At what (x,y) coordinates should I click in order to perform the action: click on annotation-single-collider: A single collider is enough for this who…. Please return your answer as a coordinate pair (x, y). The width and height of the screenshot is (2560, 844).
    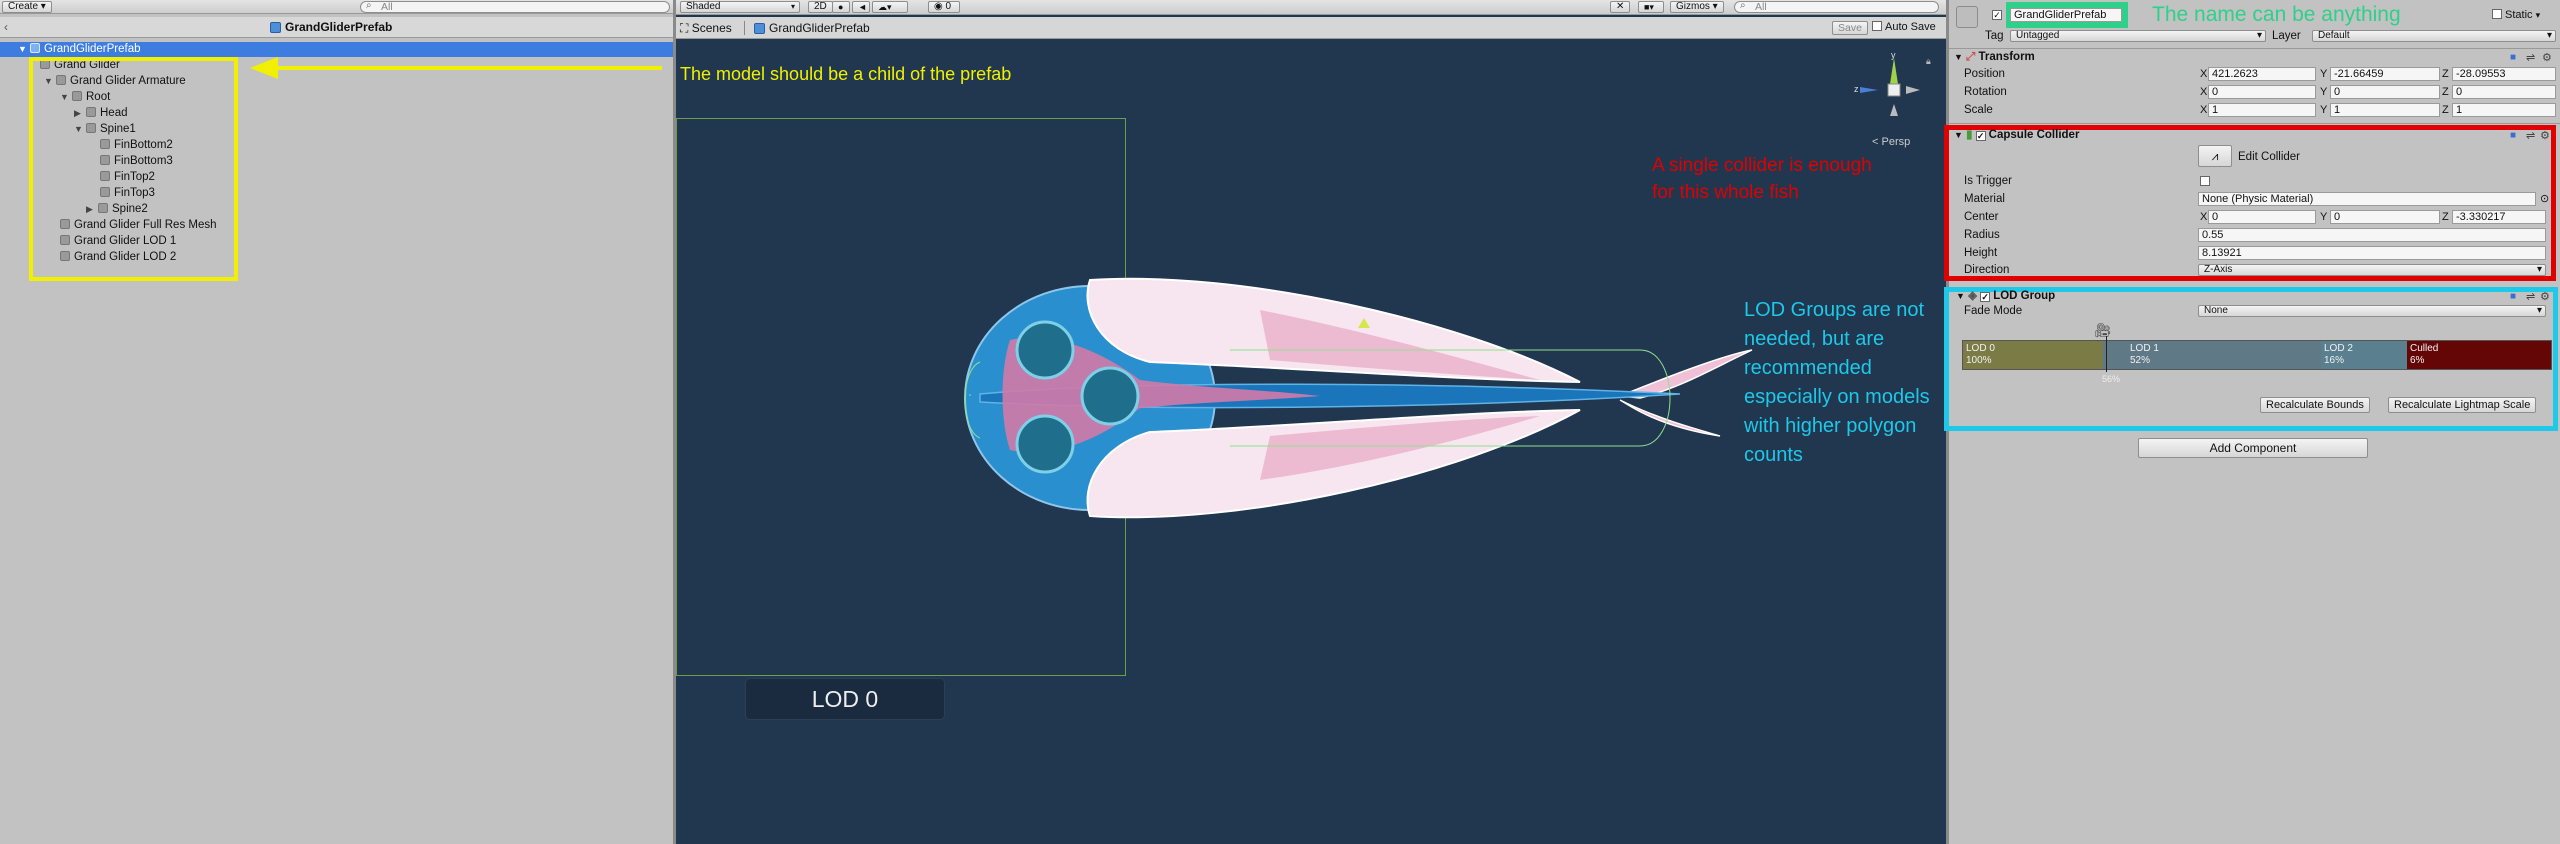
    Looking at the image, I should click on (1762, 179).